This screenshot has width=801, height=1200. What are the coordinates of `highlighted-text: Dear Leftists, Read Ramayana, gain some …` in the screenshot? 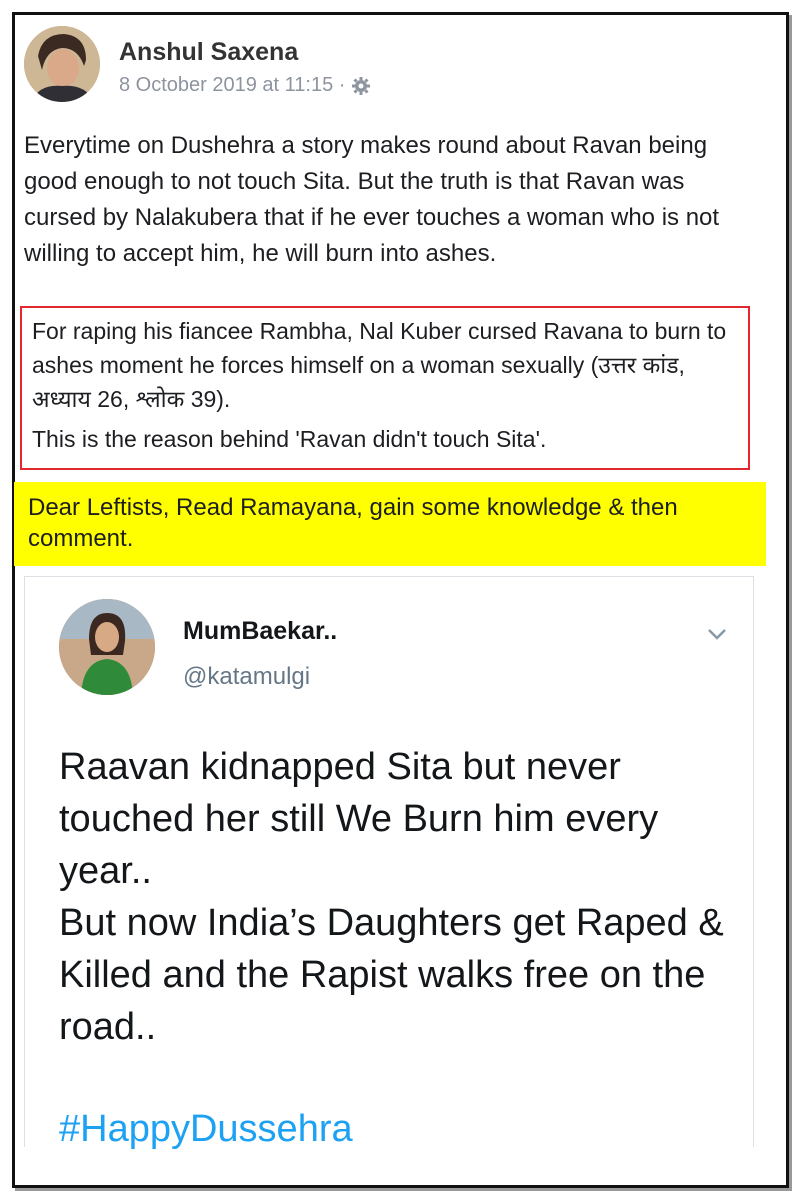 It's located at (390, 524).